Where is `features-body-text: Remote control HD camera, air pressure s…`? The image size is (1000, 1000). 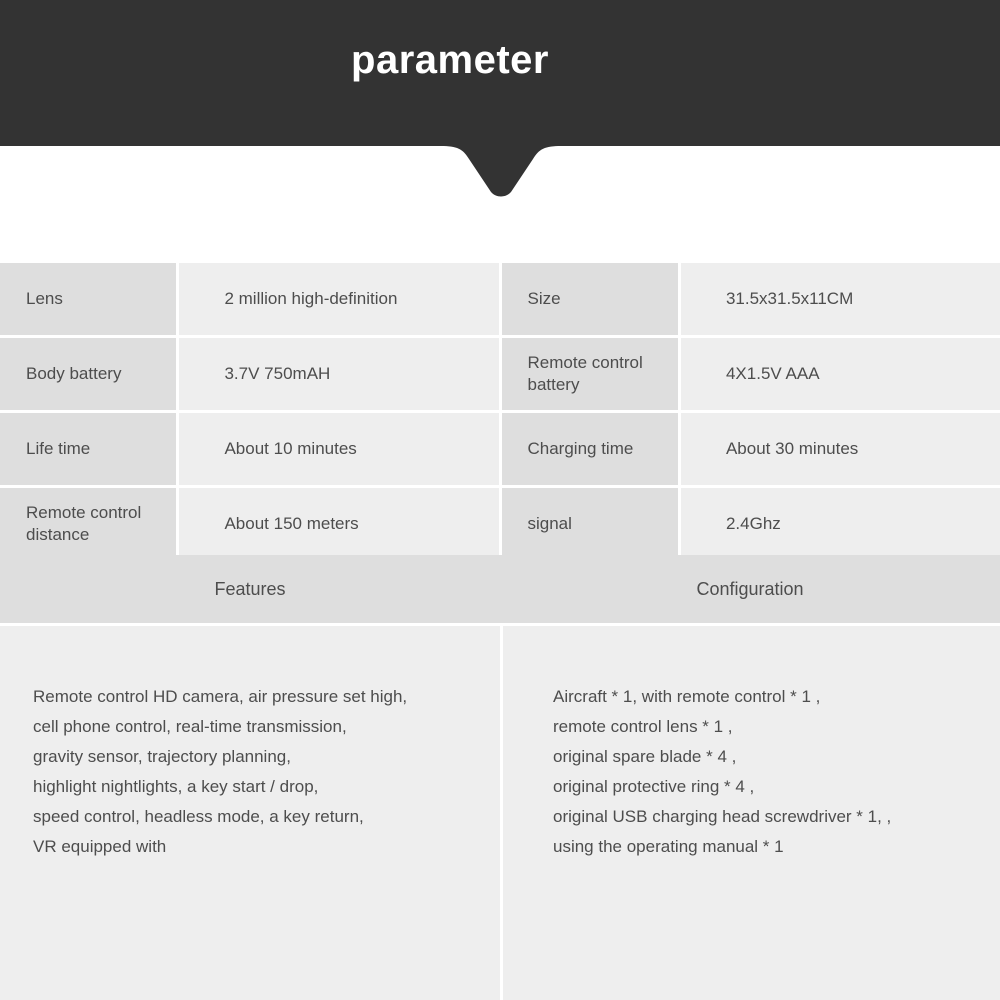
features-body-text: Remote control HD camera, air pressure s… is located at coordinates (220, 771).